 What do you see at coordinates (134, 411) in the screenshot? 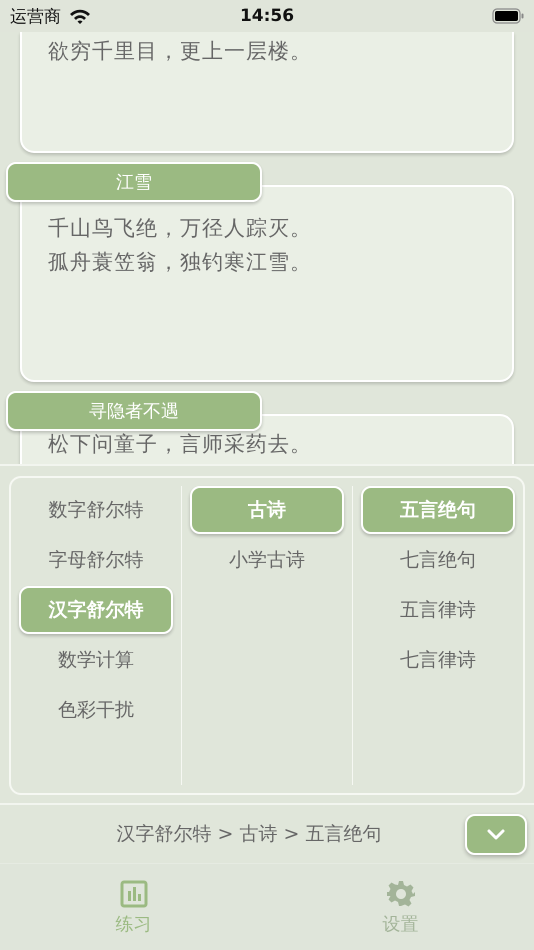
I see `poem-title: 寻隐者不遇` at bounding box center [134, 411].